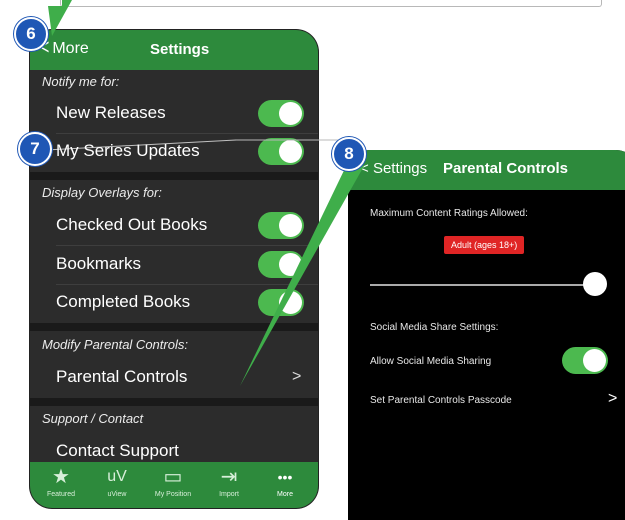 This screenshot has width=625, height=520. Describe the element at coordinates (31, 34) in the screenshot. I see `callout-badge-6: 6` at that location.